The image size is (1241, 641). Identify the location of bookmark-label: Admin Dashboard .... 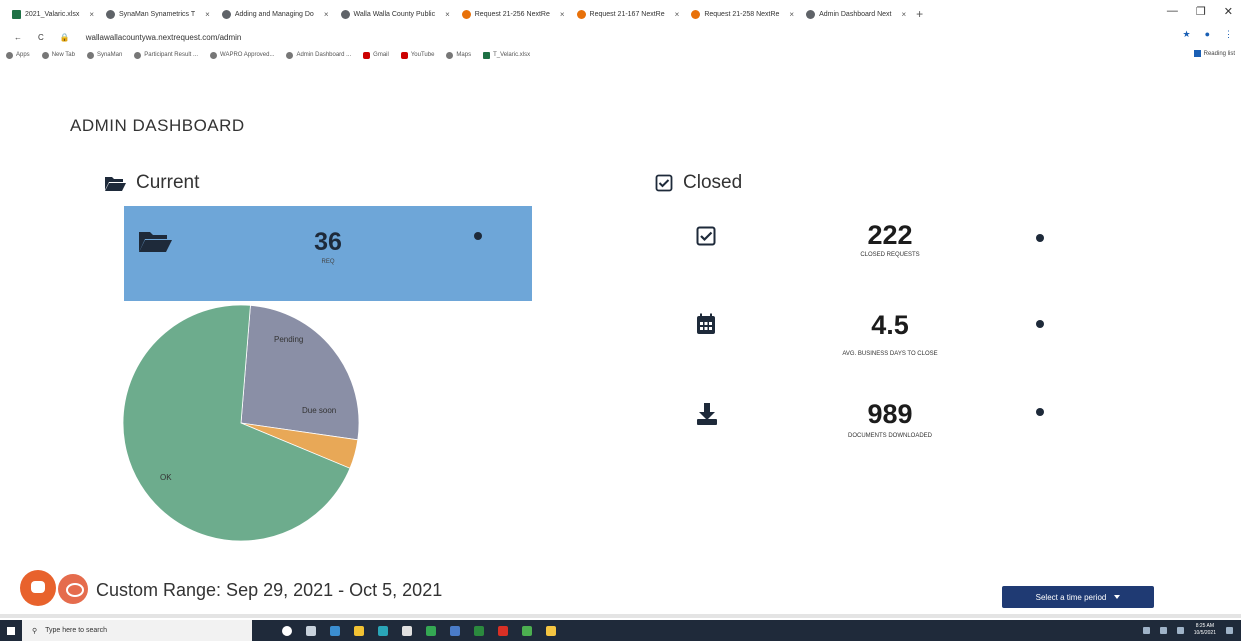
(324, 55).